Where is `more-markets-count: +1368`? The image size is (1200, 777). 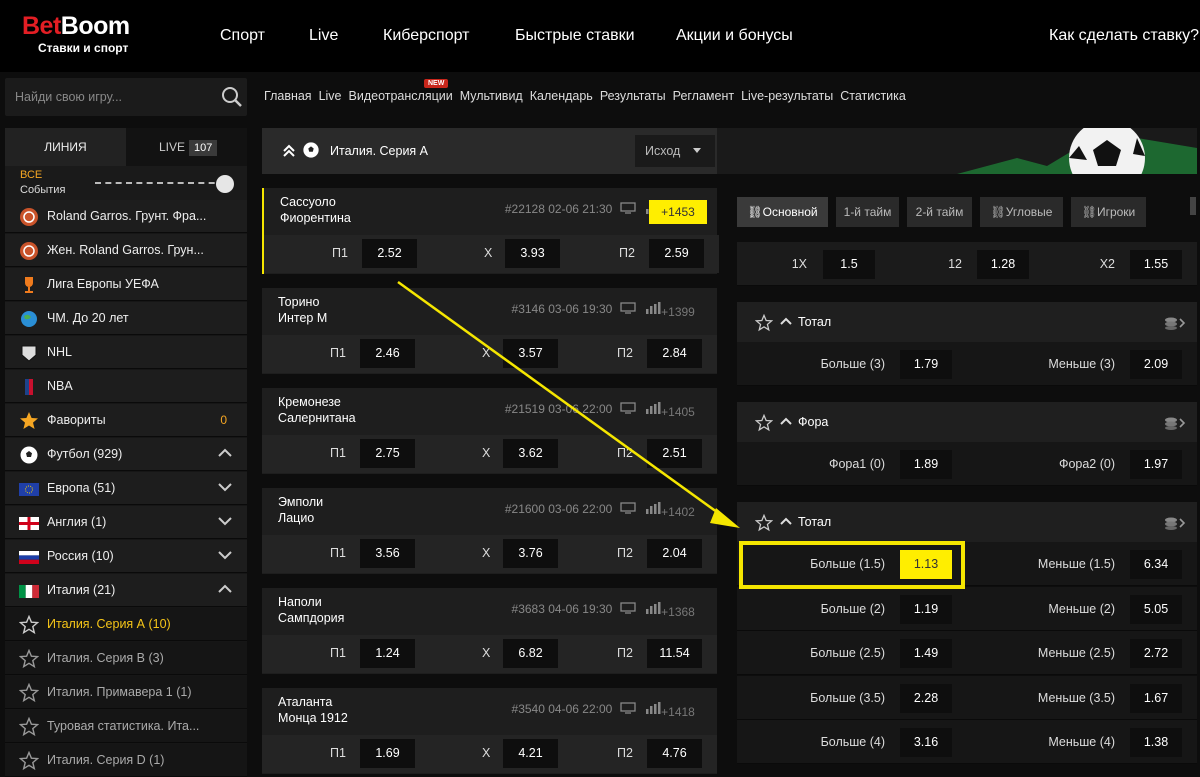 more-markets-count: +1368 is located at coordinates (678, 612).